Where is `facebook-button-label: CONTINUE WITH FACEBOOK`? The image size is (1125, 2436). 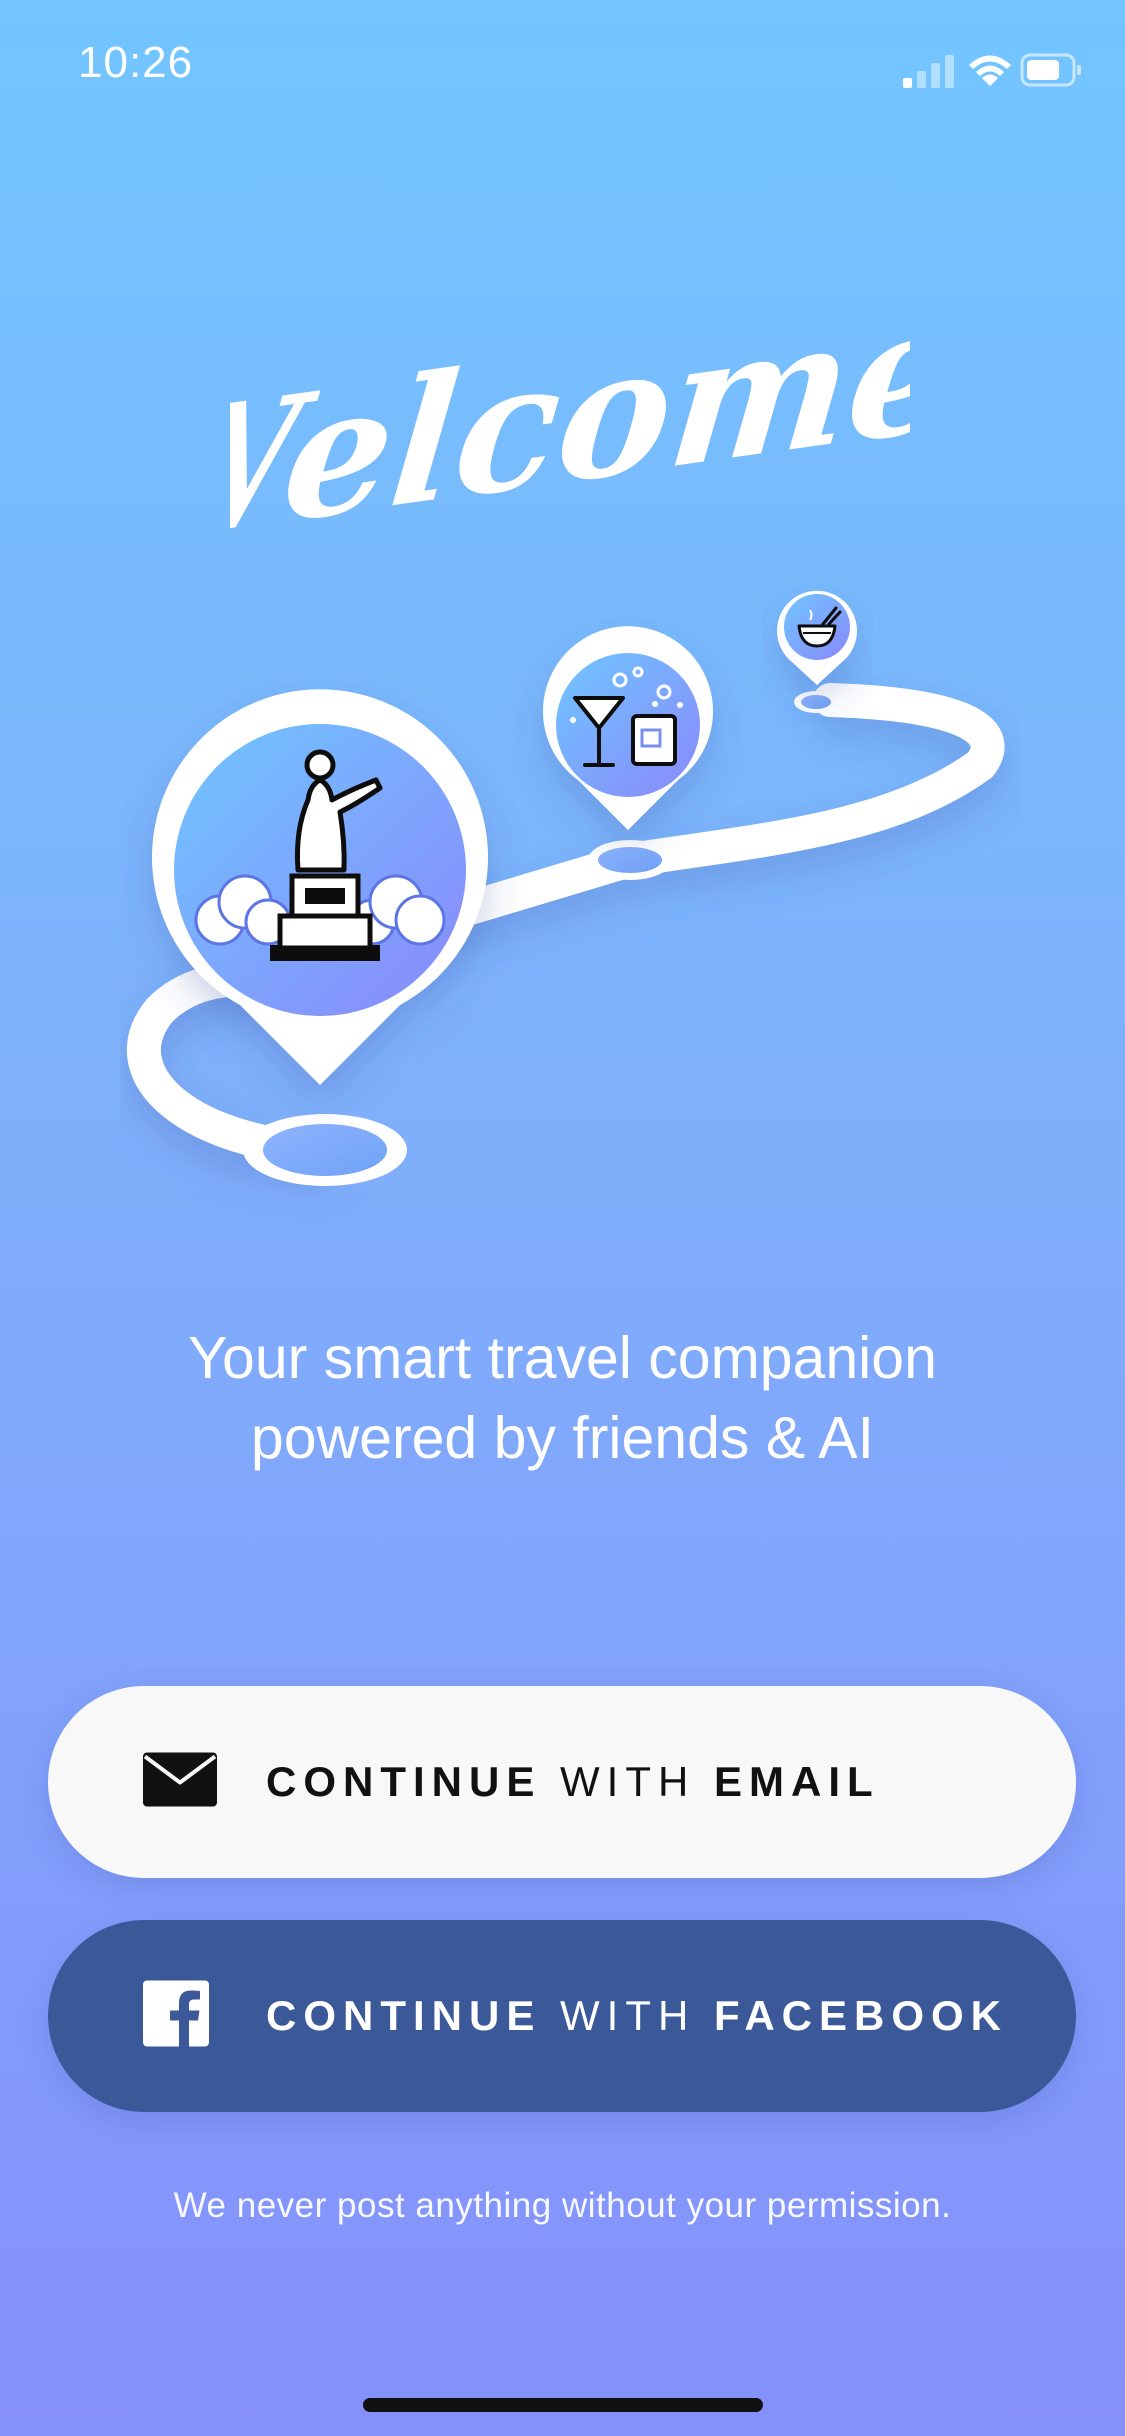
facebook-button-label: CONTINUE WITH FACEBOOK is located at coordinates (637, 2016).